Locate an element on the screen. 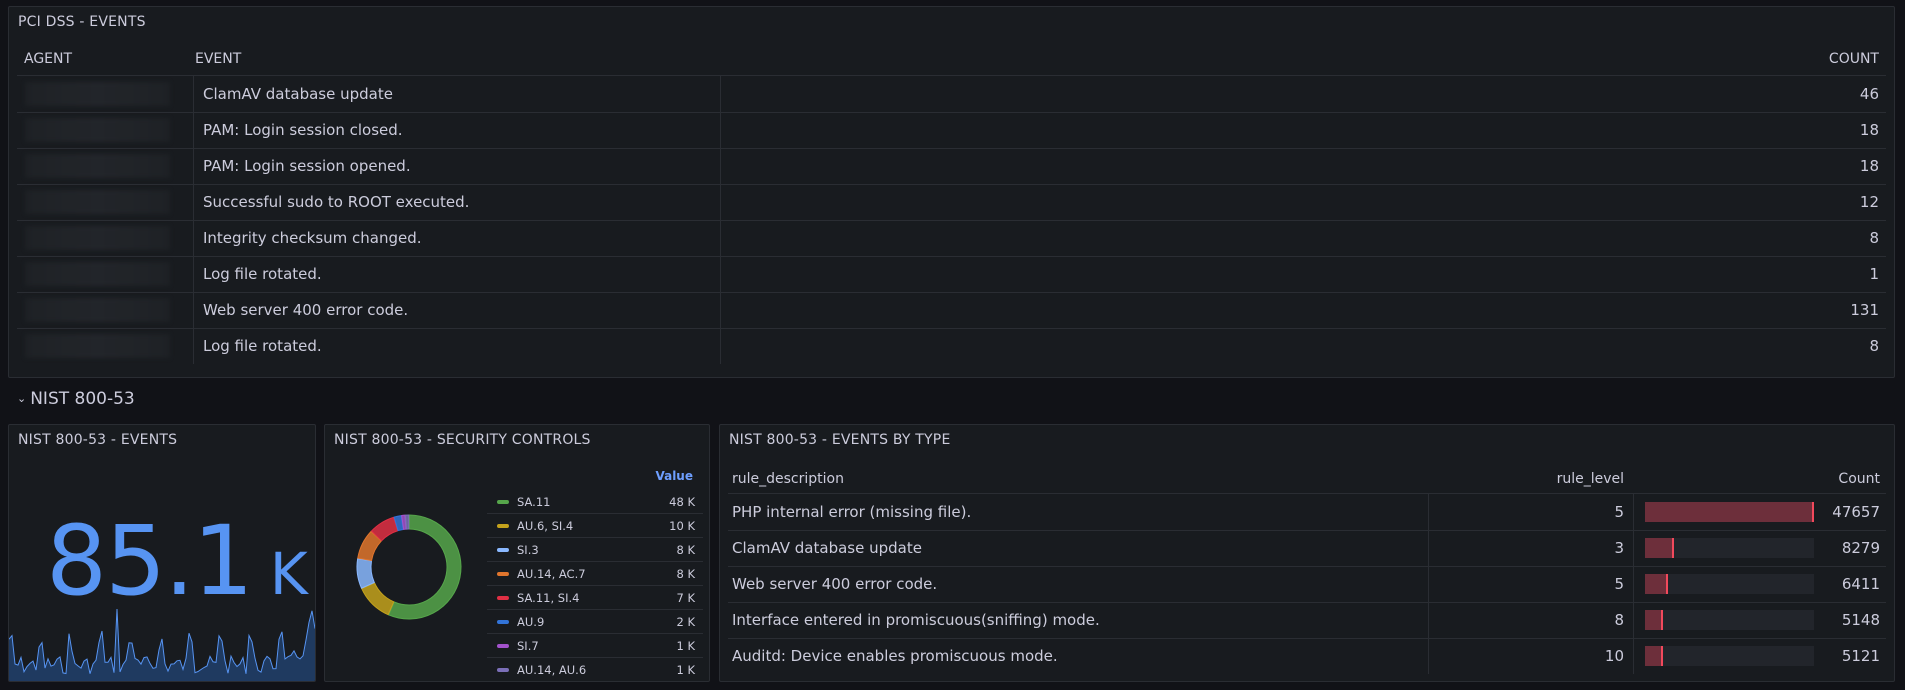 This screenshot has width=1905, height=690. chevron-down-icon: ⌄ is located at coordinates (22, 398).